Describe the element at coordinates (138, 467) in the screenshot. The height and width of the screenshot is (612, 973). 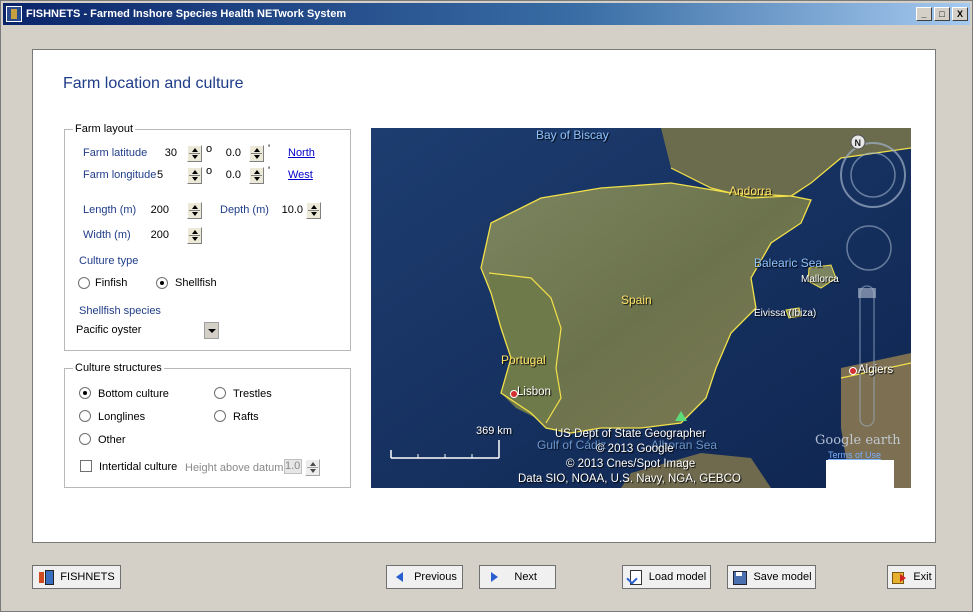
I see `intertidal-label: Intertidal culture` at that location.